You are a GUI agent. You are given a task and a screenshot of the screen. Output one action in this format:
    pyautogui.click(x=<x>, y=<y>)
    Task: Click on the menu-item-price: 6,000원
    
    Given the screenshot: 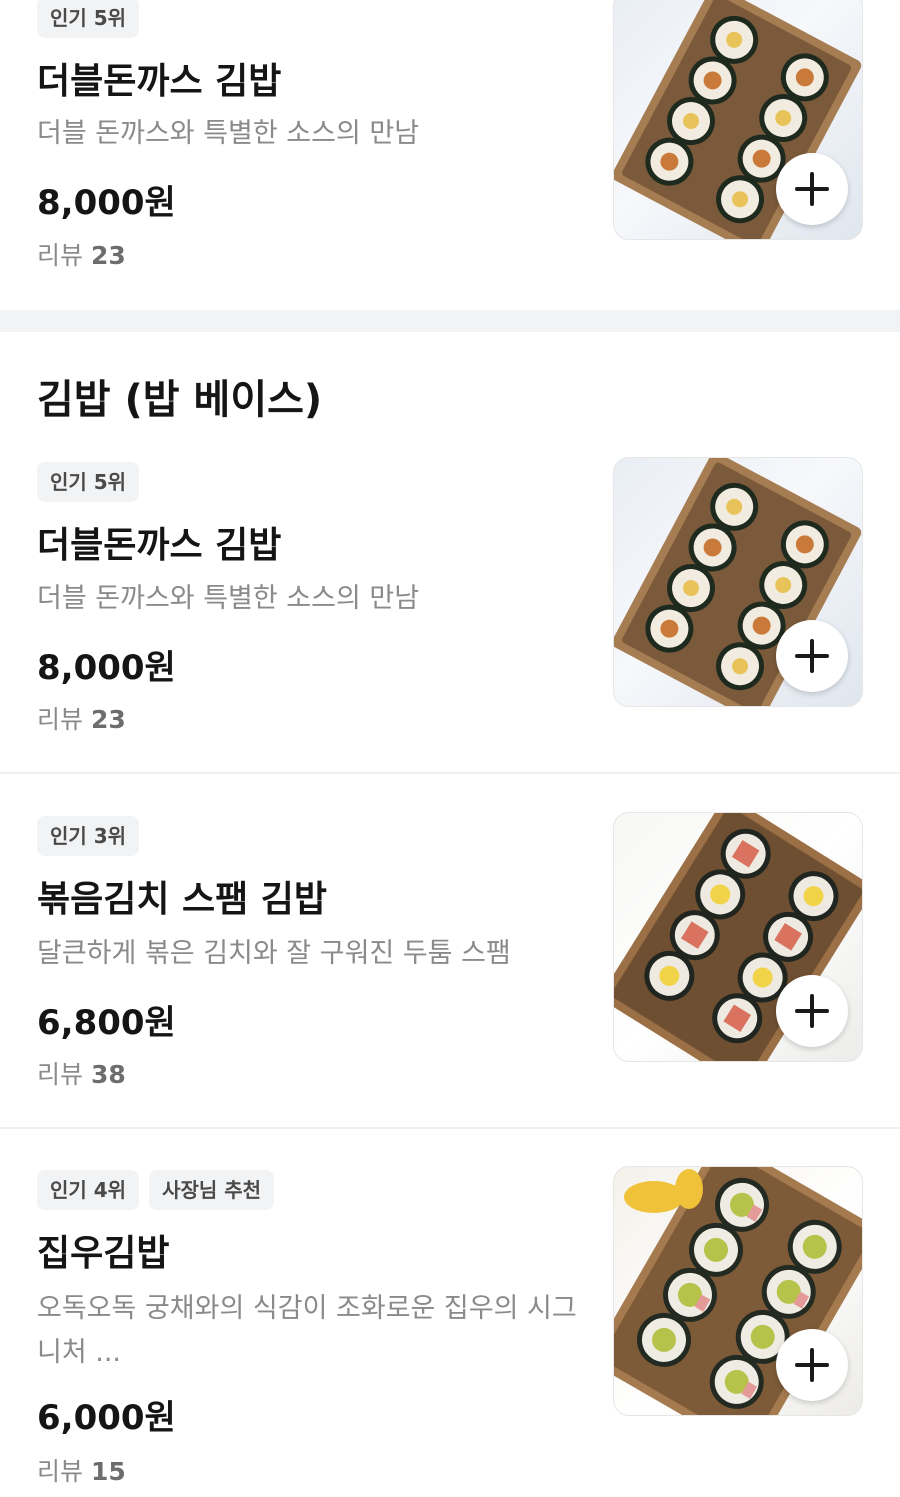 What is the action you would take?
    pyautogui.click(x=106, y=1418)
    